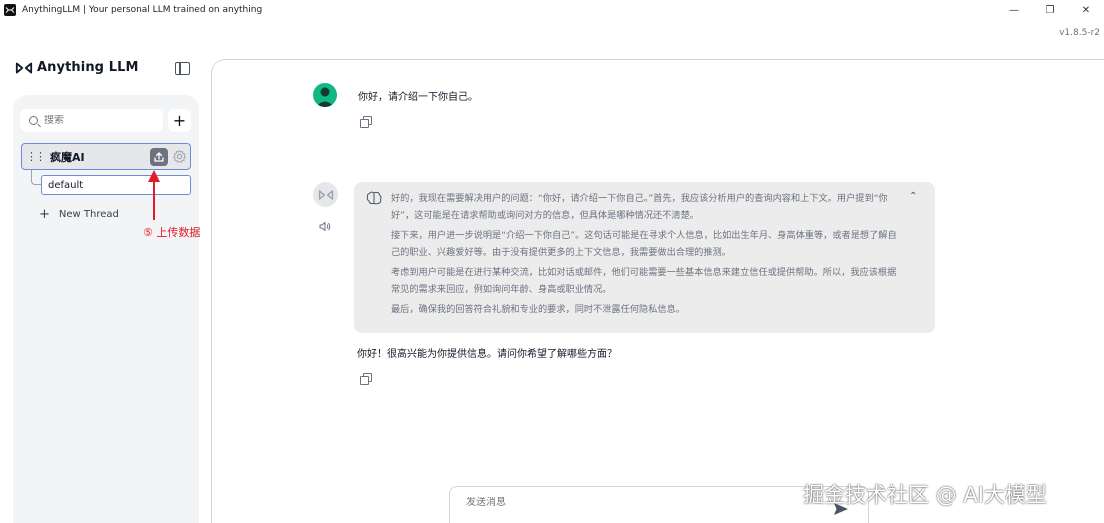 The height and width of the screenshot is (523, 1104). What do you see at coordinates (154, 195) in the screenshot?
I see `annotation-arrow-icon` at bounding box center [154, 195].